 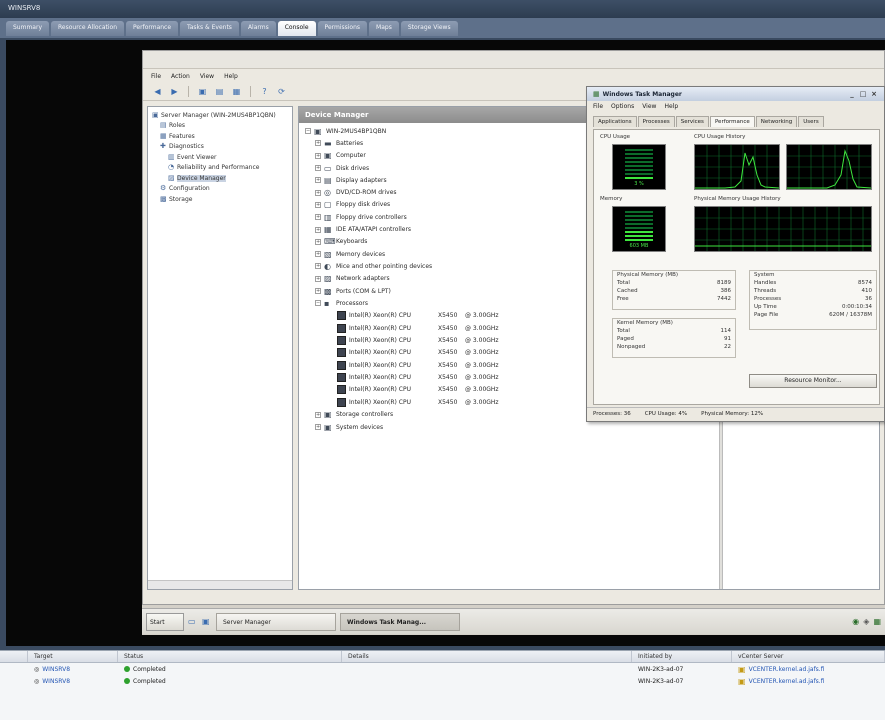 What do you see at coordinates (615, 121) in the screenshot?
I see `tm-tab-applications: Applications` at bounding box center [615, 121].